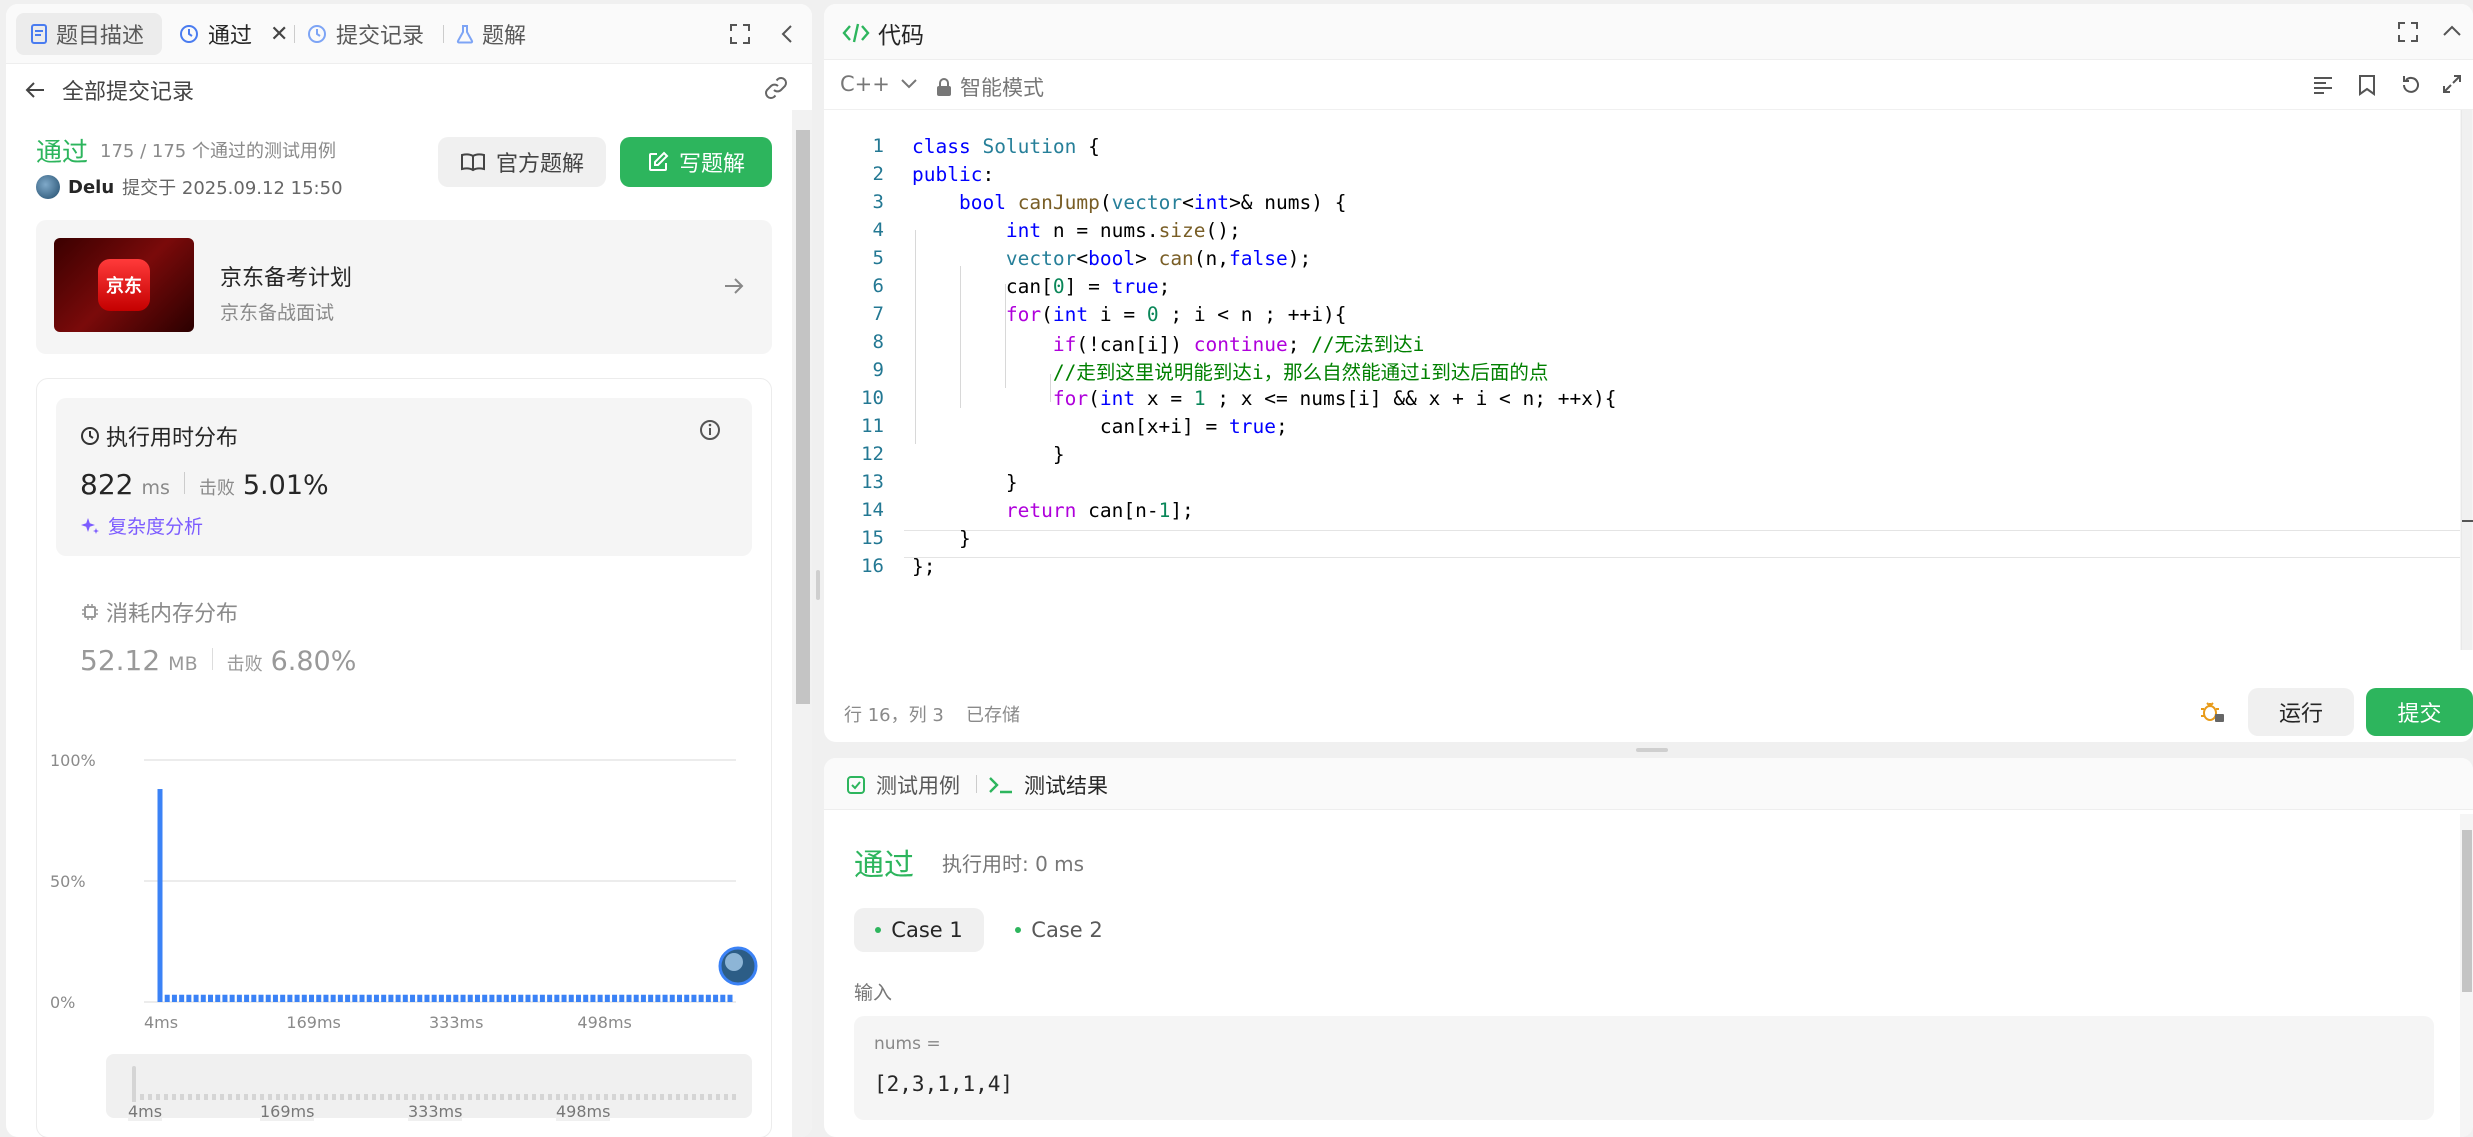 This screenshot has height=1137, width=2473. Describe the element at coordinates (711, 164) in the screenshot. I see `write-solution-label: 写题解` at that location.